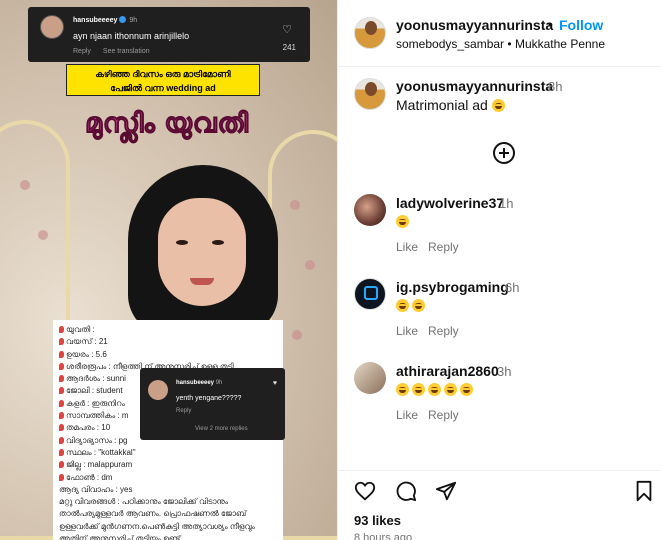 The image size is (661, 540). What do you see at coordinates (581, 25) in the screenshot?
I see `follow-button: Follow` at bounding box center [581, 25].